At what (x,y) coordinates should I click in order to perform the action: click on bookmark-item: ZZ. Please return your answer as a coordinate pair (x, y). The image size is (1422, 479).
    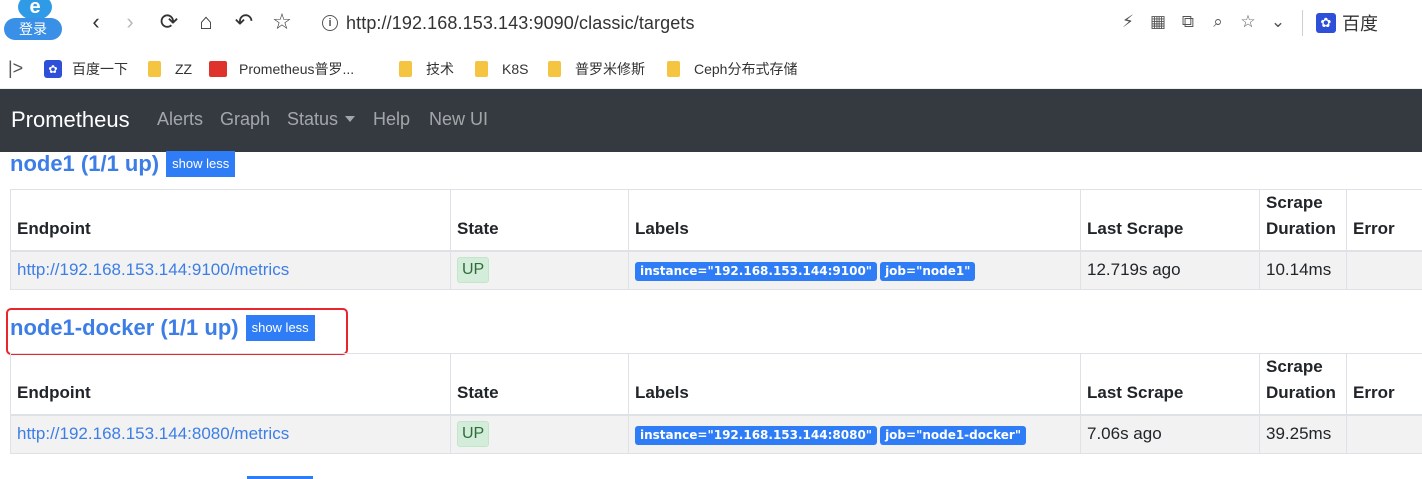
    Looking at the image, I should click on (170, 69).